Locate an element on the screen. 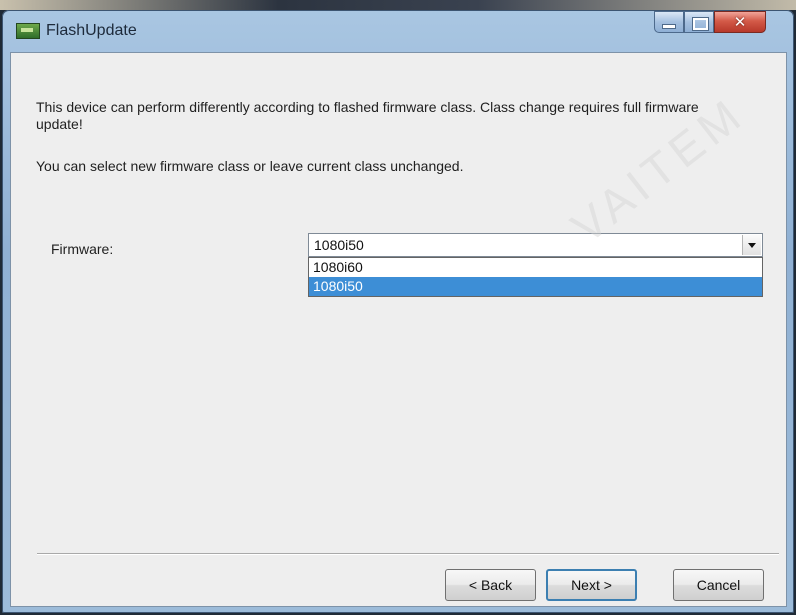  minimize-button is located at coordinates (669, 22).